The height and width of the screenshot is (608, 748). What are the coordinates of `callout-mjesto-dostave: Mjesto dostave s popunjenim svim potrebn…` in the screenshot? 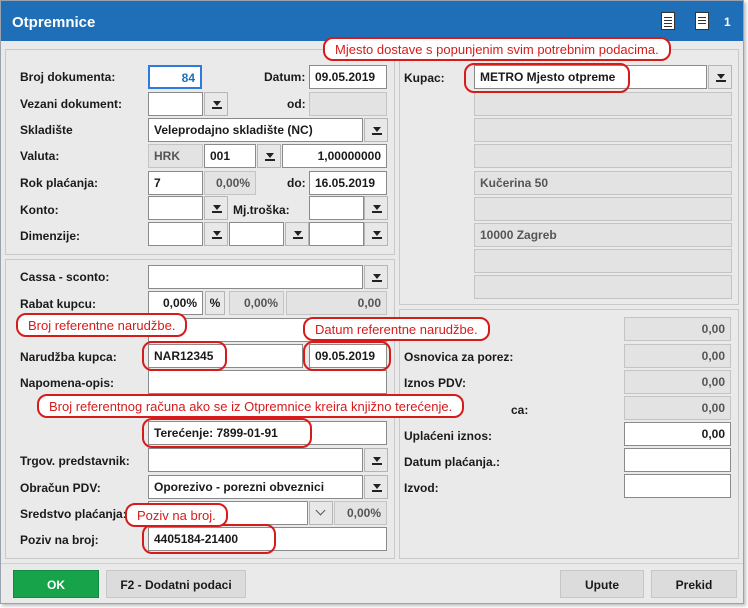 It's located at (497, 49).